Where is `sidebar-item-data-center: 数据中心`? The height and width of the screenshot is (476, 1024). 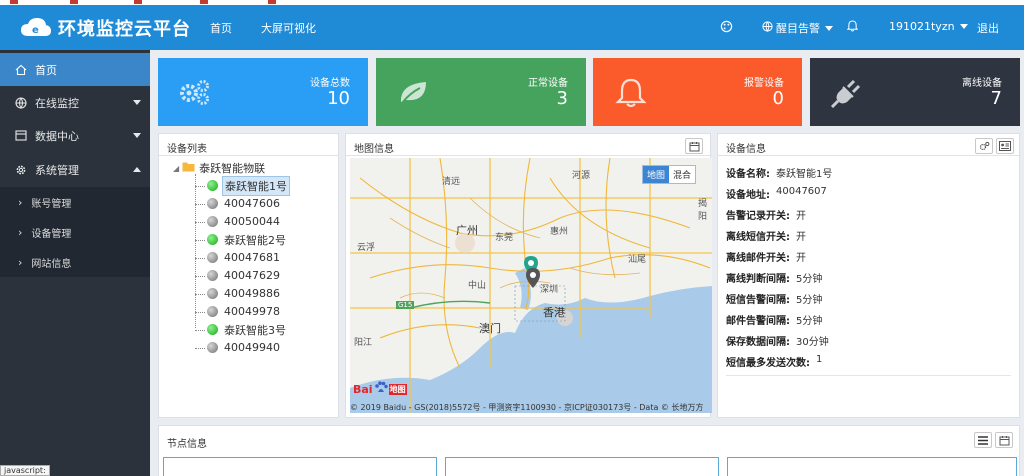
sidebar-item-data-center: 数据中心 is located at coordinates (75, 135).